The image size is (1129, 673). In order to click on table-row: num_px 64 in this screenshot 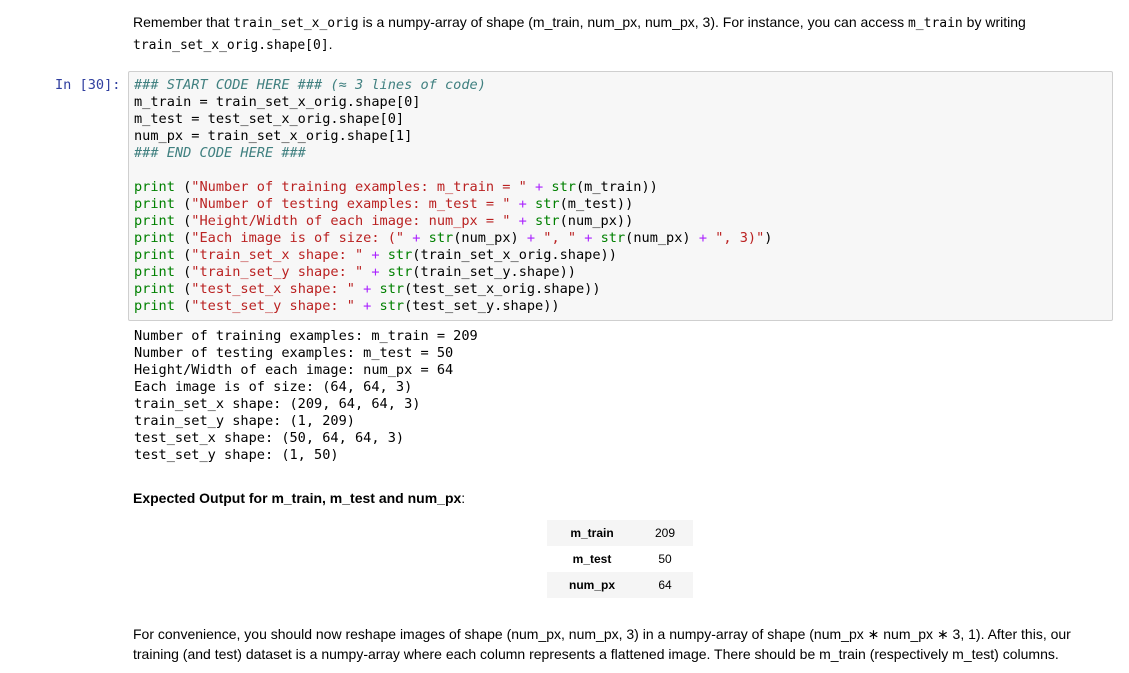, I will do `click(620, 585)`.